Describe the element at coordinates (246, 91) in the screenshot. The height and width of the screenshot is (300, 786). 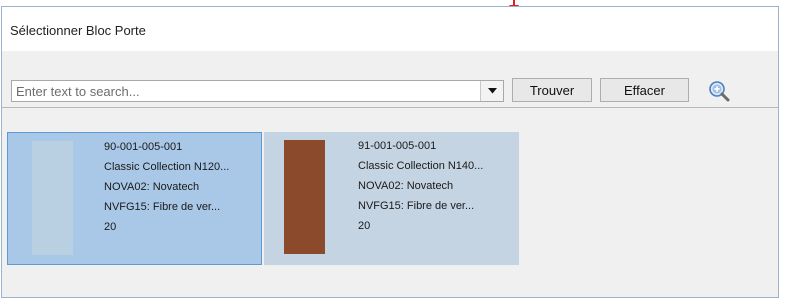
I see `search-input` at that location.